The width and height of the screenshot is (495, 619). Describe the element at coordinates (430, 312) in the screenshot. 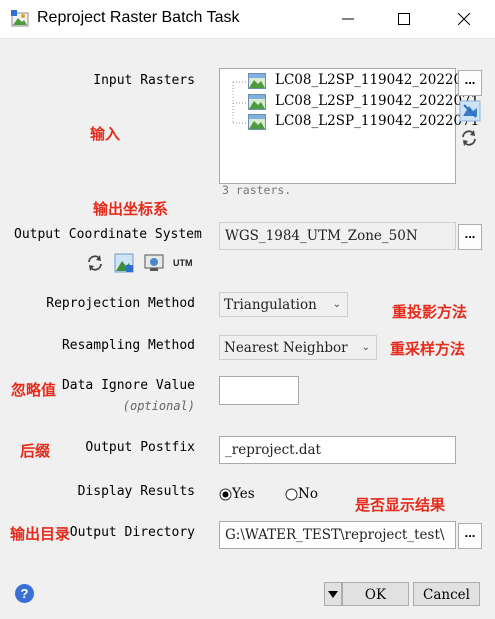

I see `annotation-reprojection: 重投影方法` at that location.